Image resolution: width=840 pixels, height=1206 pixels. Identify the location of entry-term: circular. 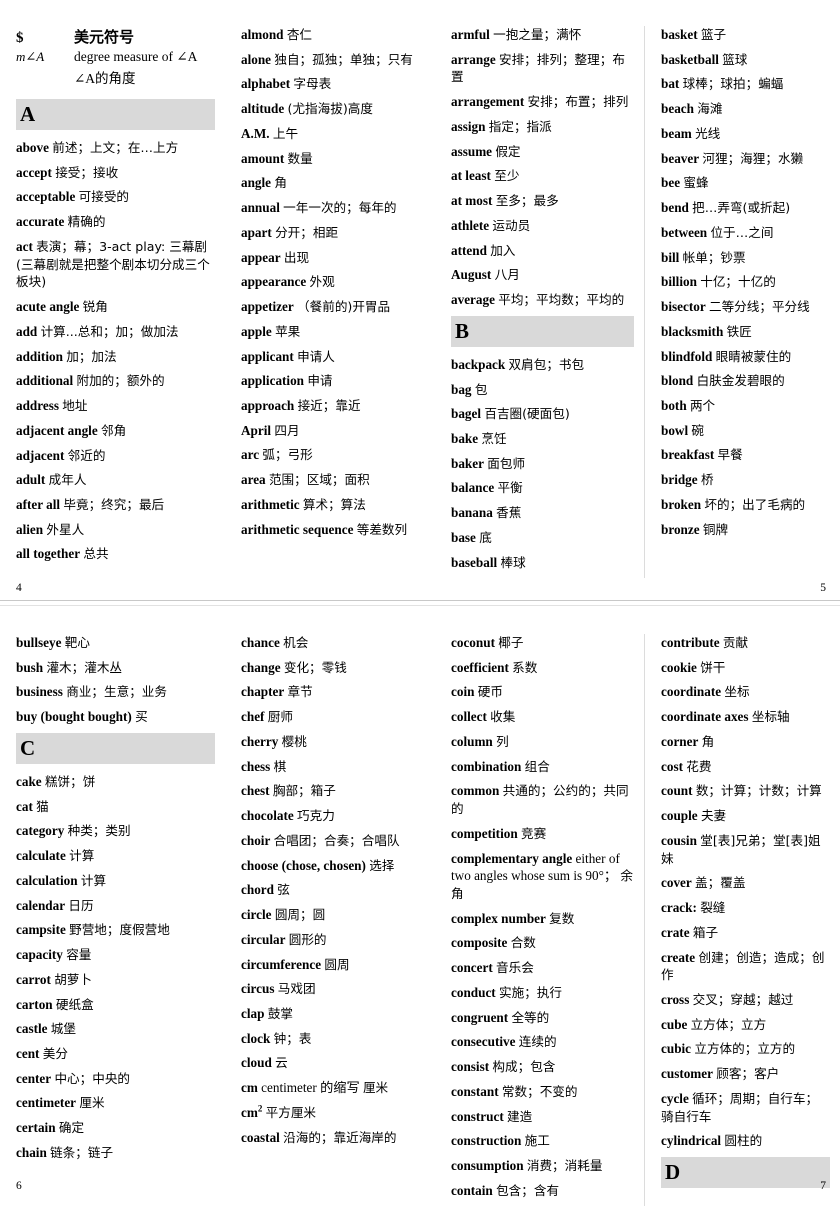
(263, 939).